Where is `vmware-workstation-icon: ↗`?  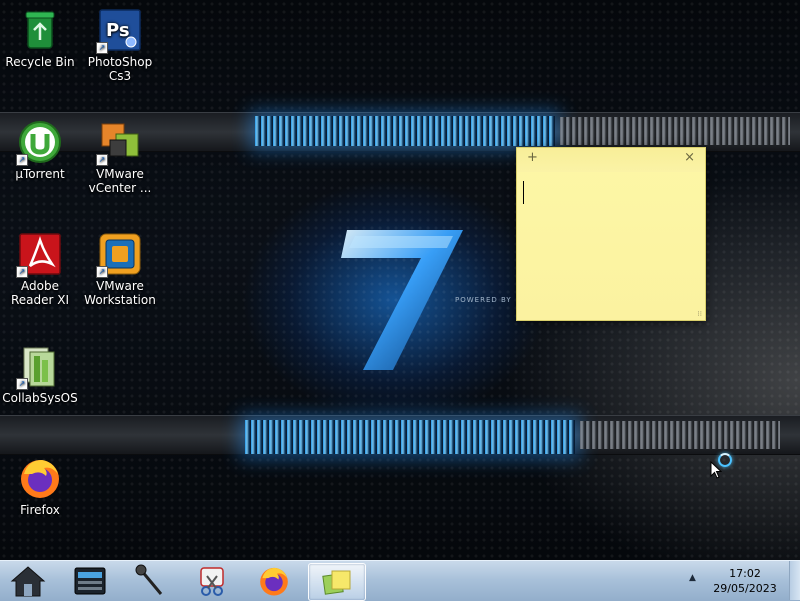
vmware-workstation-icon: ↗ is located at coordinates (119, 255).